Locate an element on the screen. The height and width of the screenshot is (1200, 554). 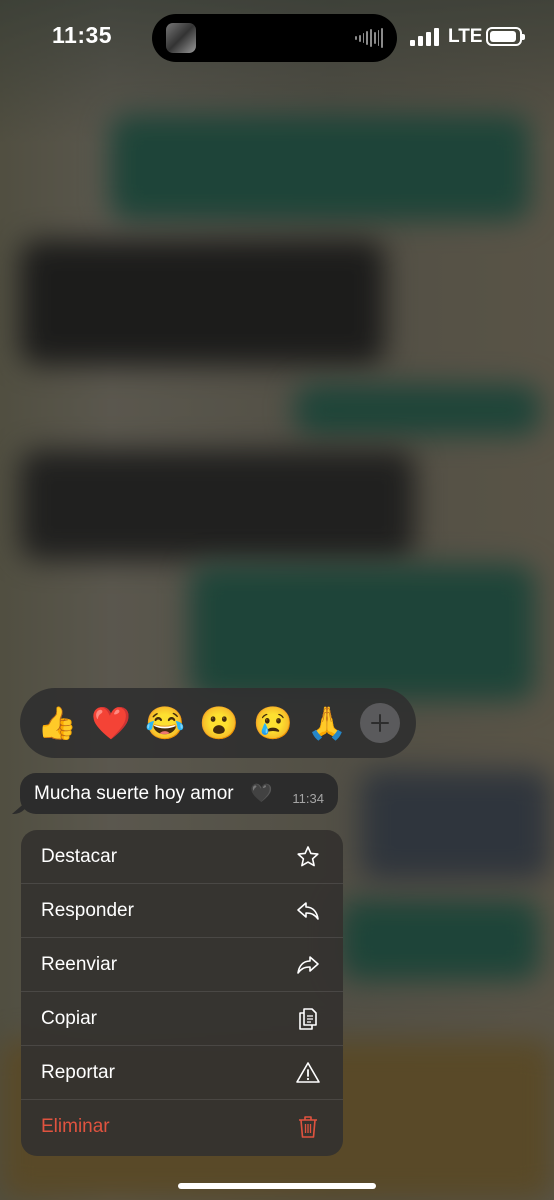
now-playing-artwork is located at coordinates (181, 38).